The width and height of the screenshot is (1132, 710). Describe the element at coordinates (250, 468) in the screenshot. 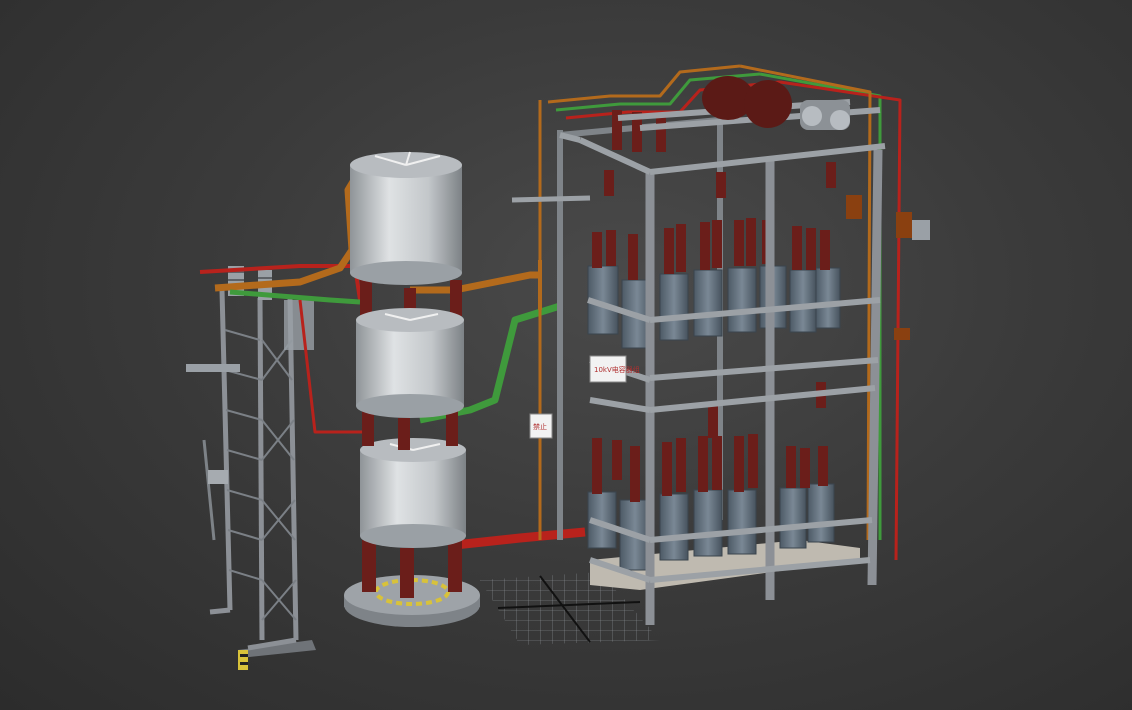

I see `isolating-switch-frame` at that location.